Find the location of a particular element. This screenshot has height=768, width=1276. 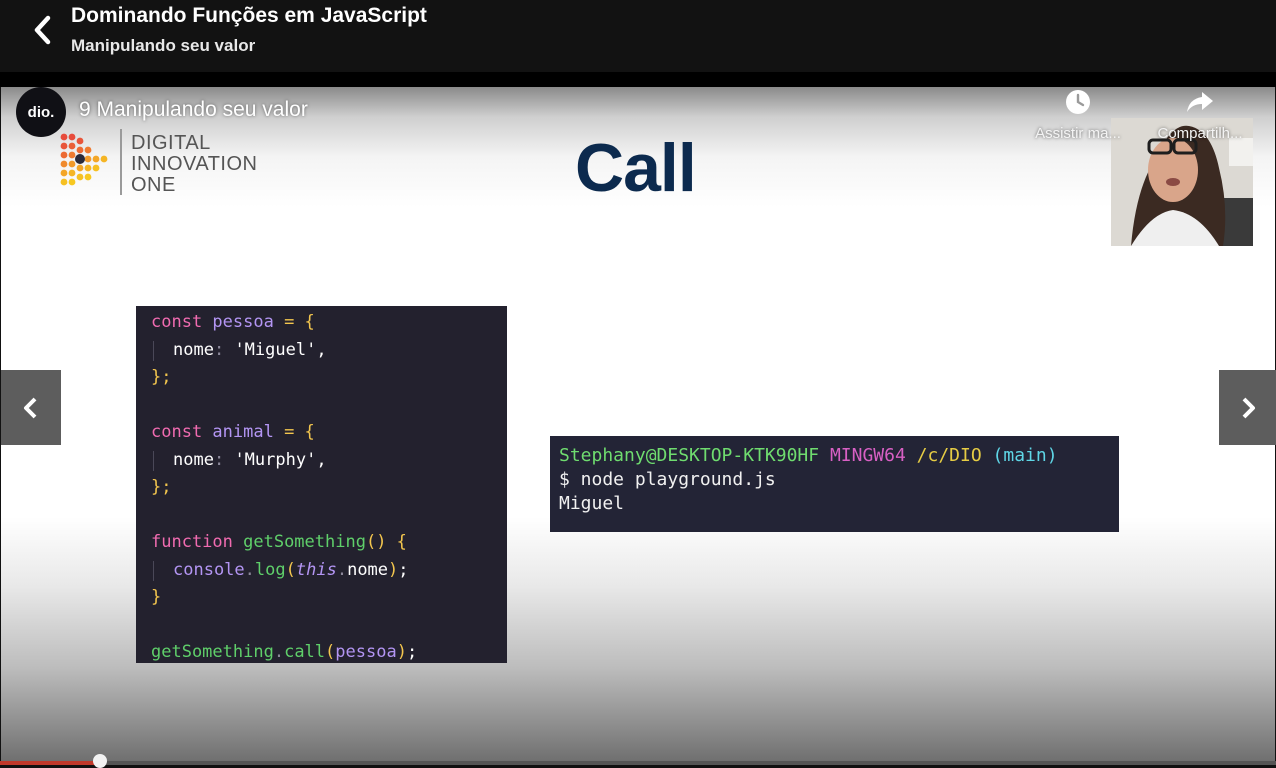

dio-logo-mark-icon is located at coordinates (84, 159).